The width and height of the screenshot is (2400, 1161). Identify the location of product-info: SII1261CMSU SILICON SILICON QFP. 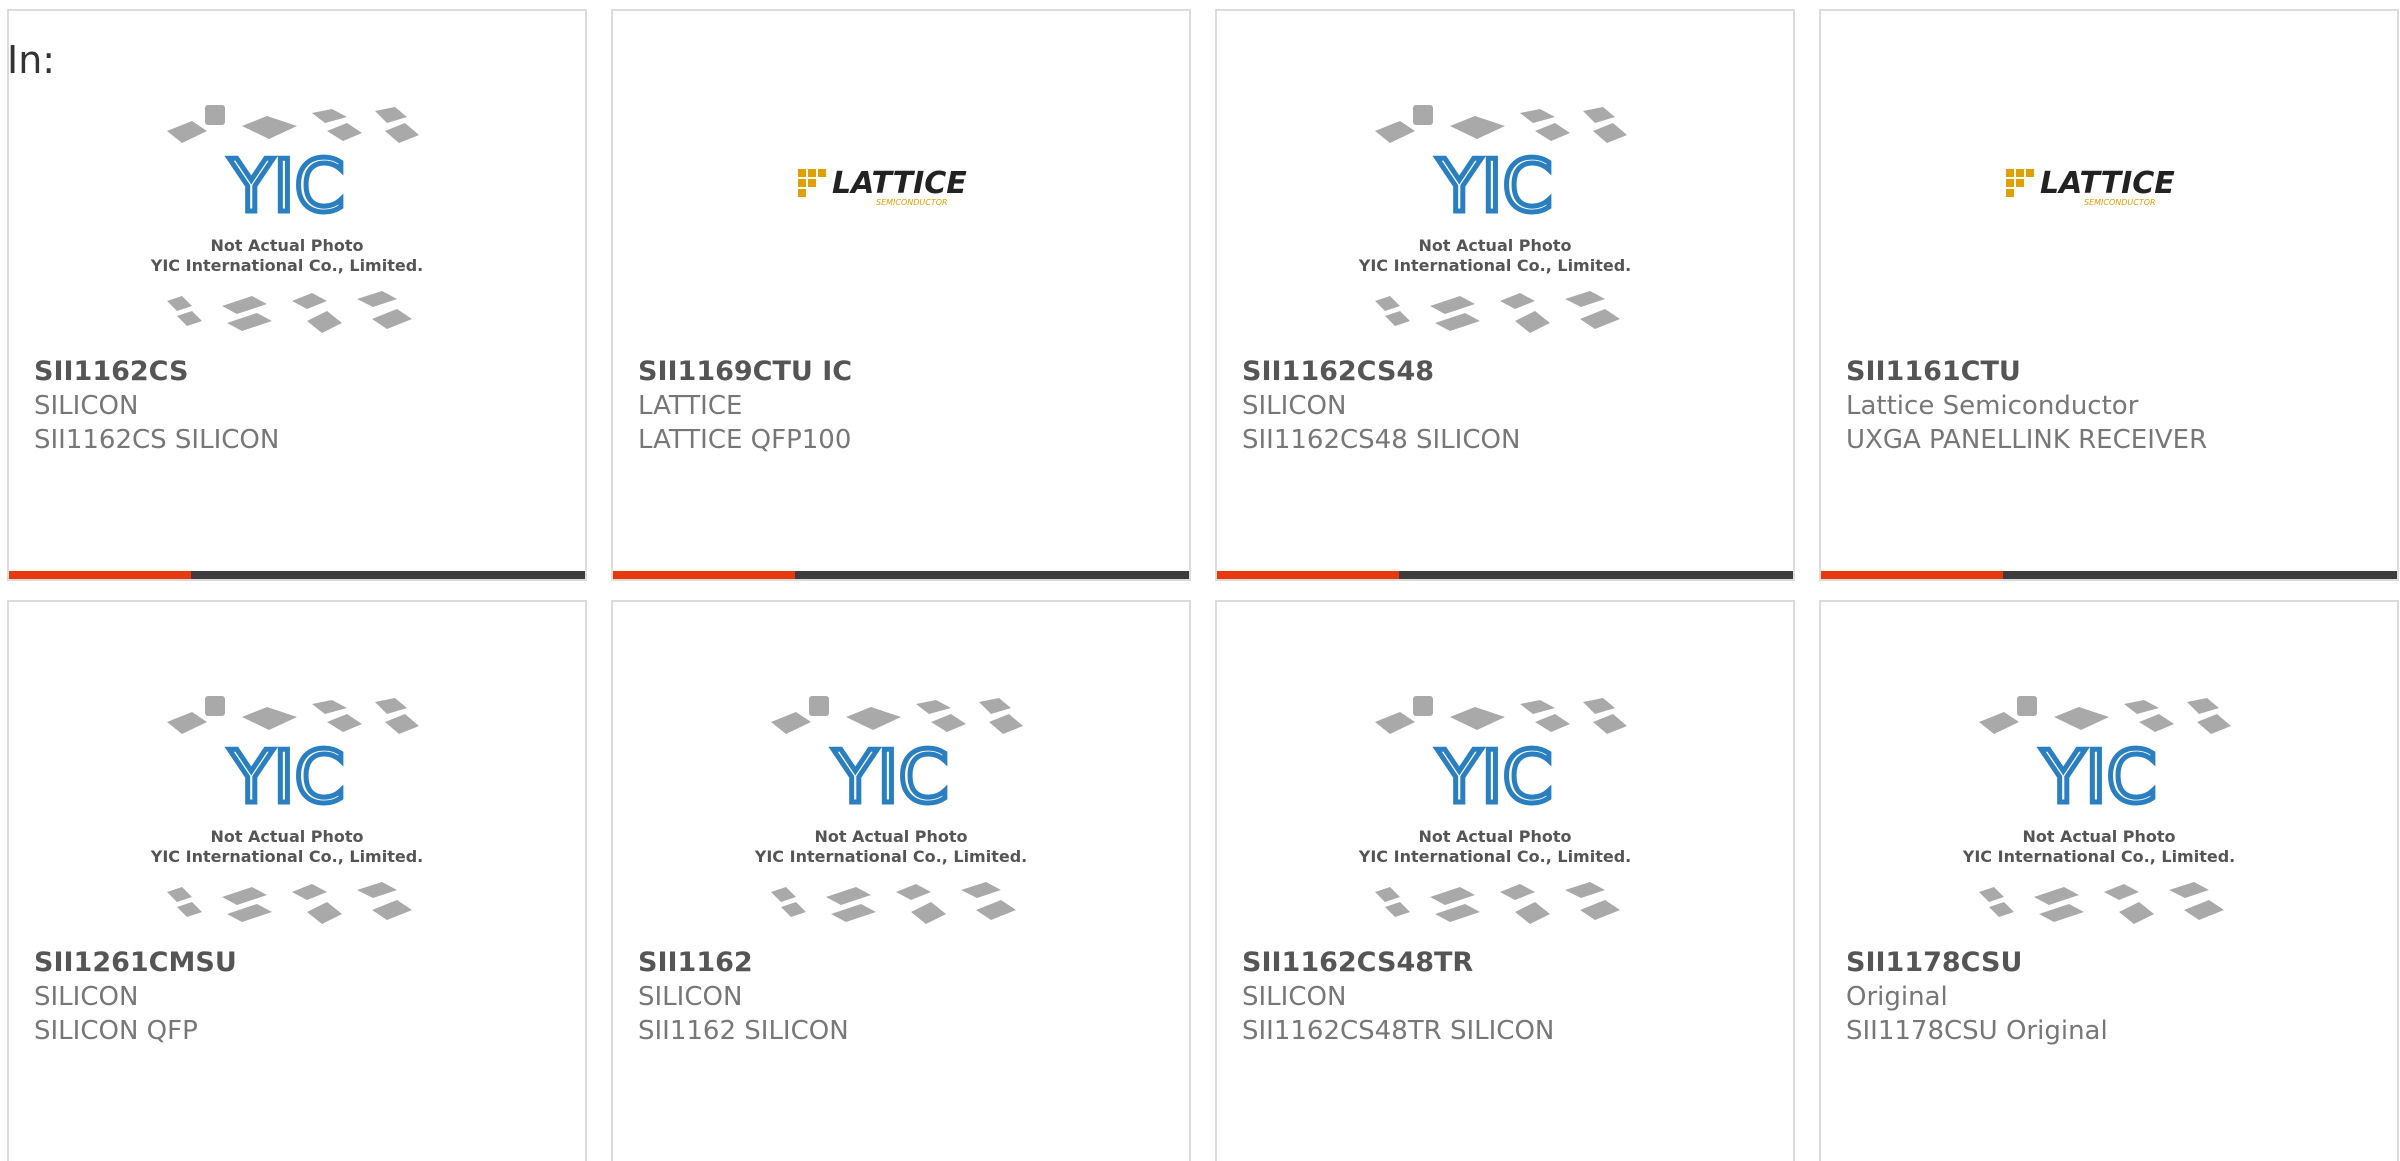
(304, 997).